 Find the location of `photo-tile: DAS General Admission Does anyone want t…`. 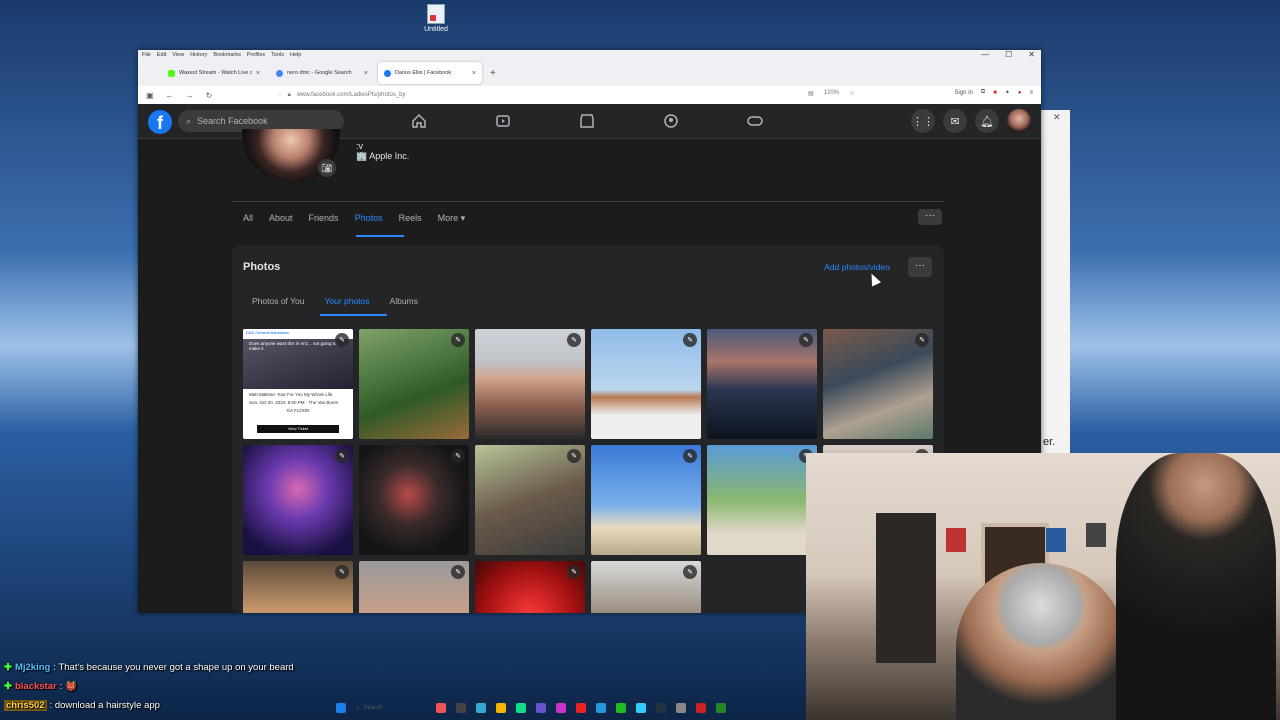

photo-tile: DAS General Admission Does anyone want t… is located at coordinates (298, 384).